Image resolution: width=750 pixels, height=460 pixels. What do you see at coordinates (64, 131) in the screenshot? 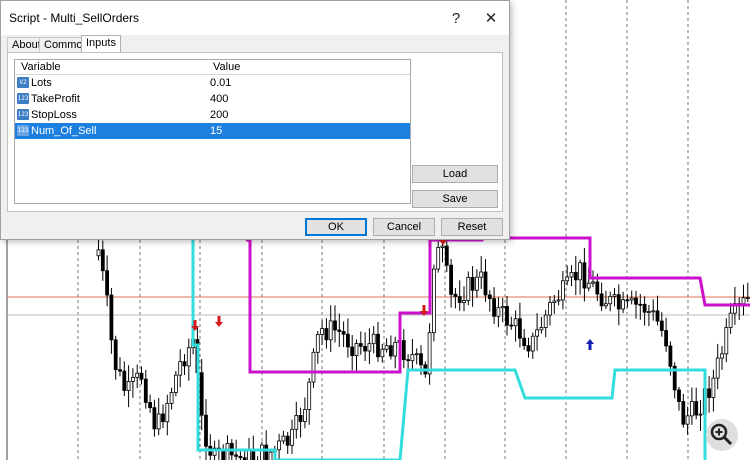
I see `variable-name: Num_Of_Sell` at bounding box center [64, 131].